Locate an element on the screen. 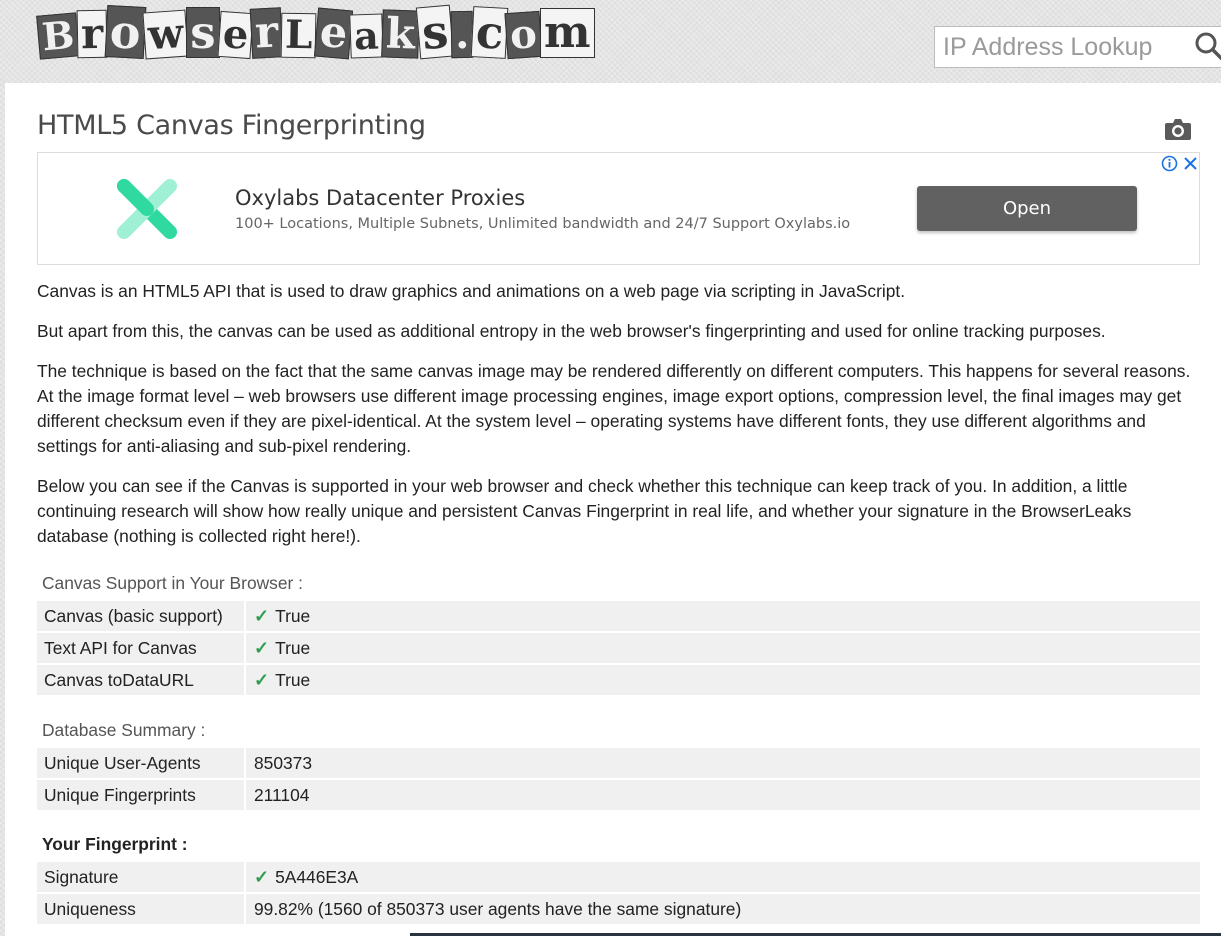  support-section-label: Canvas Support in Your Browser : is located at coordinates (173, 583).